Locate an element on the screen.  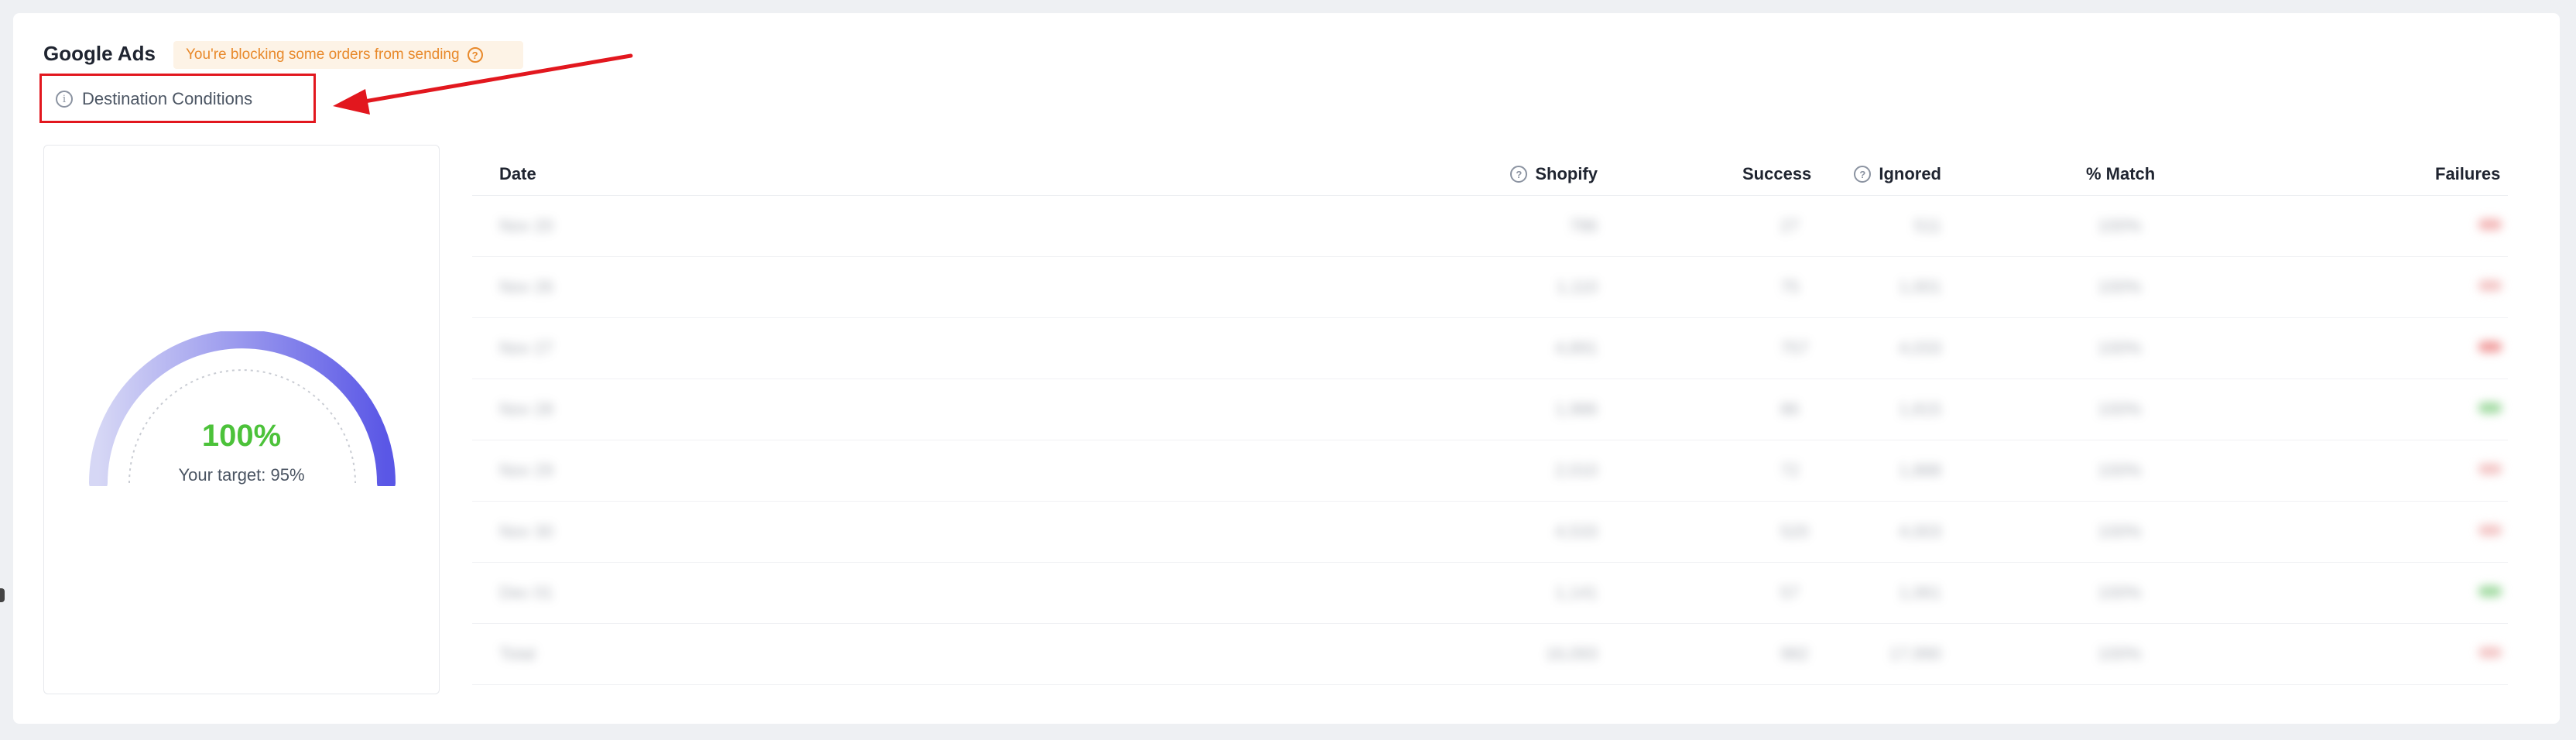
table-row: Nov 30 4,533 4,003 520 100% is located at coordinates (1490, 532).